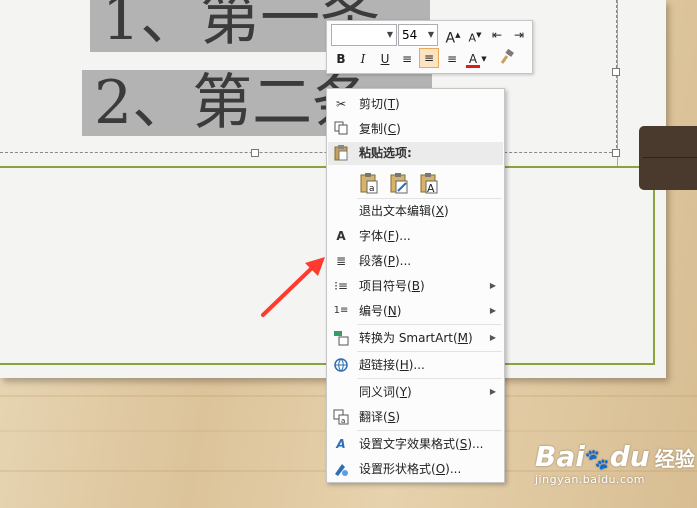 The width and height of the screenshot is (697, 508). I want to click on decrease-indent-icon: ⇤, so click(497, 35).